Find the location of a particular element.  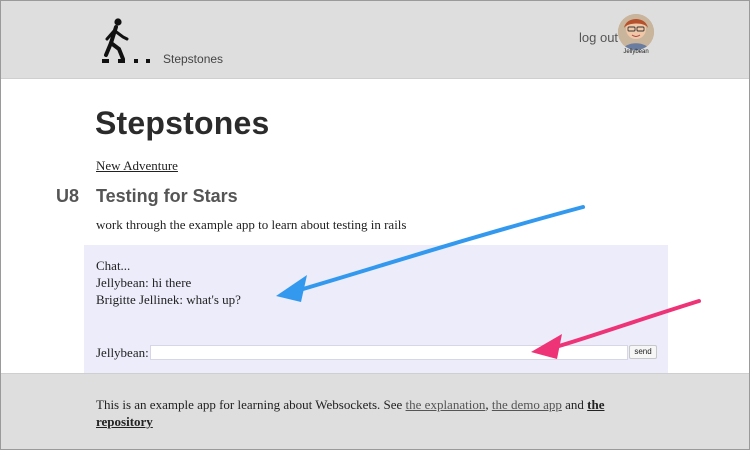

footer-separator: and is located at coordinates (574, 404).